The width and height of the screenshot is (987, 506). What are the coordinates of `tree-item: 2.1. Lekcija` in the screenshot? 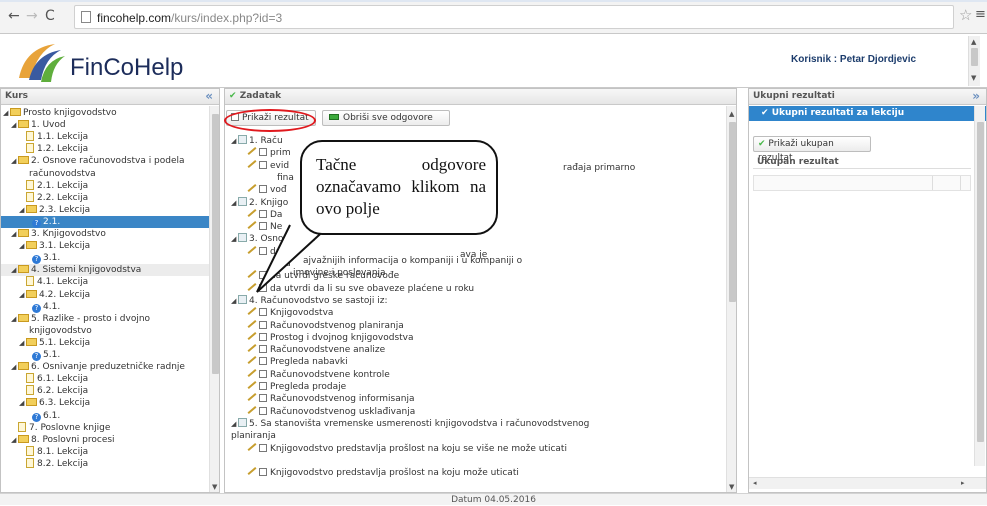 It's located at (105, 185).